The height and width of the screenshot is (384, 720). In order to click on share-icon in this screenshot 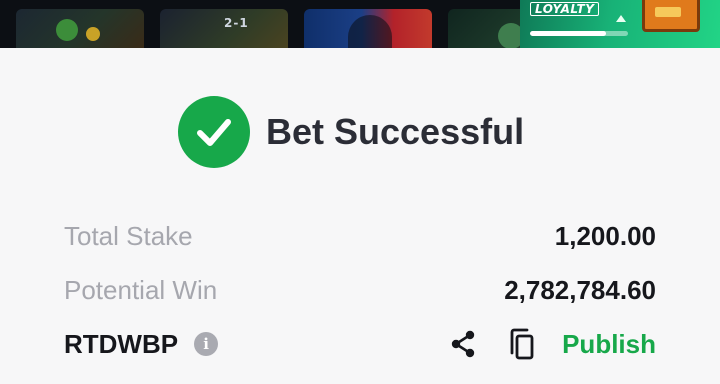, I will do `click(463, 344)`.